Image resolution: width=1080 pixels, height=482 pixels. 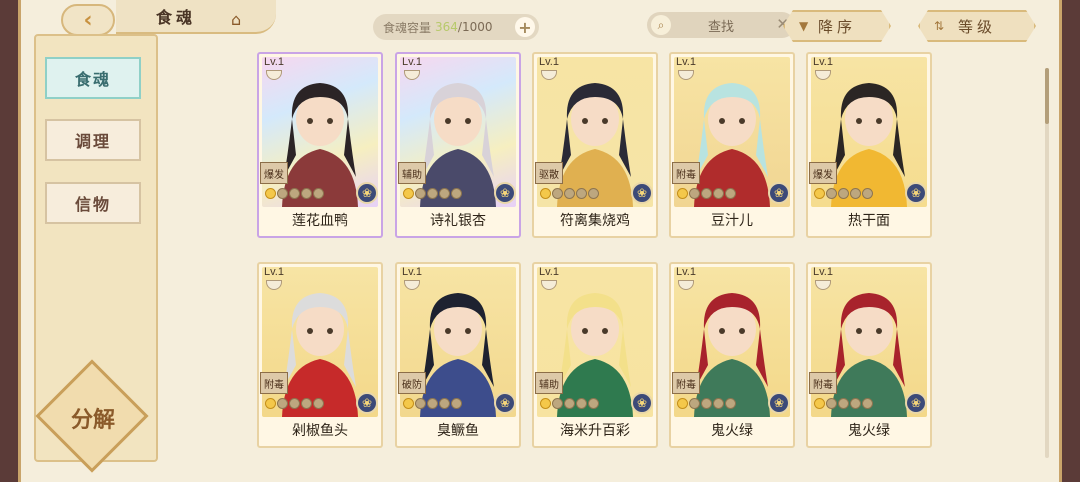 I want to click on scrollbar-thumb, so click(x=1047, y=96).